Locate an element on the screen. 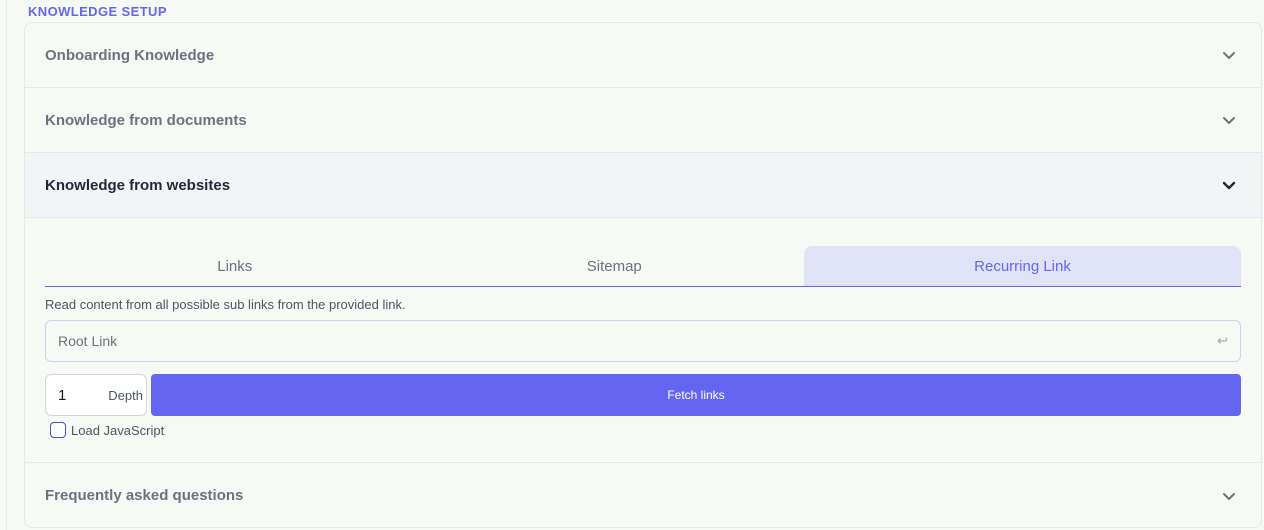 The width and height of the screenshot is (1264, 530). accordion-faq: Frequently asked questions is located at coordinates (643, 495).